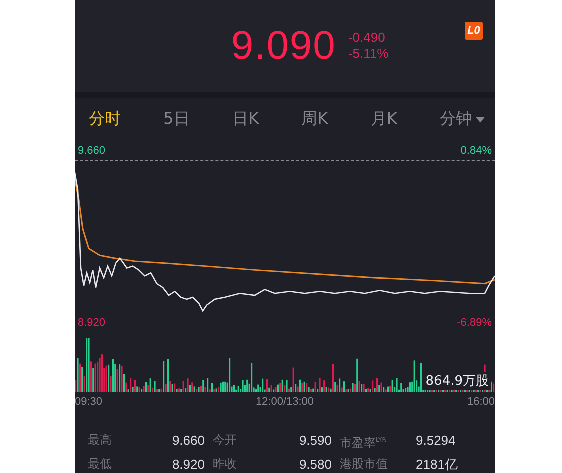  Describe the element at coordinates (188, 441) in the screenshot. I see `stat-value: 9.660` at that location.